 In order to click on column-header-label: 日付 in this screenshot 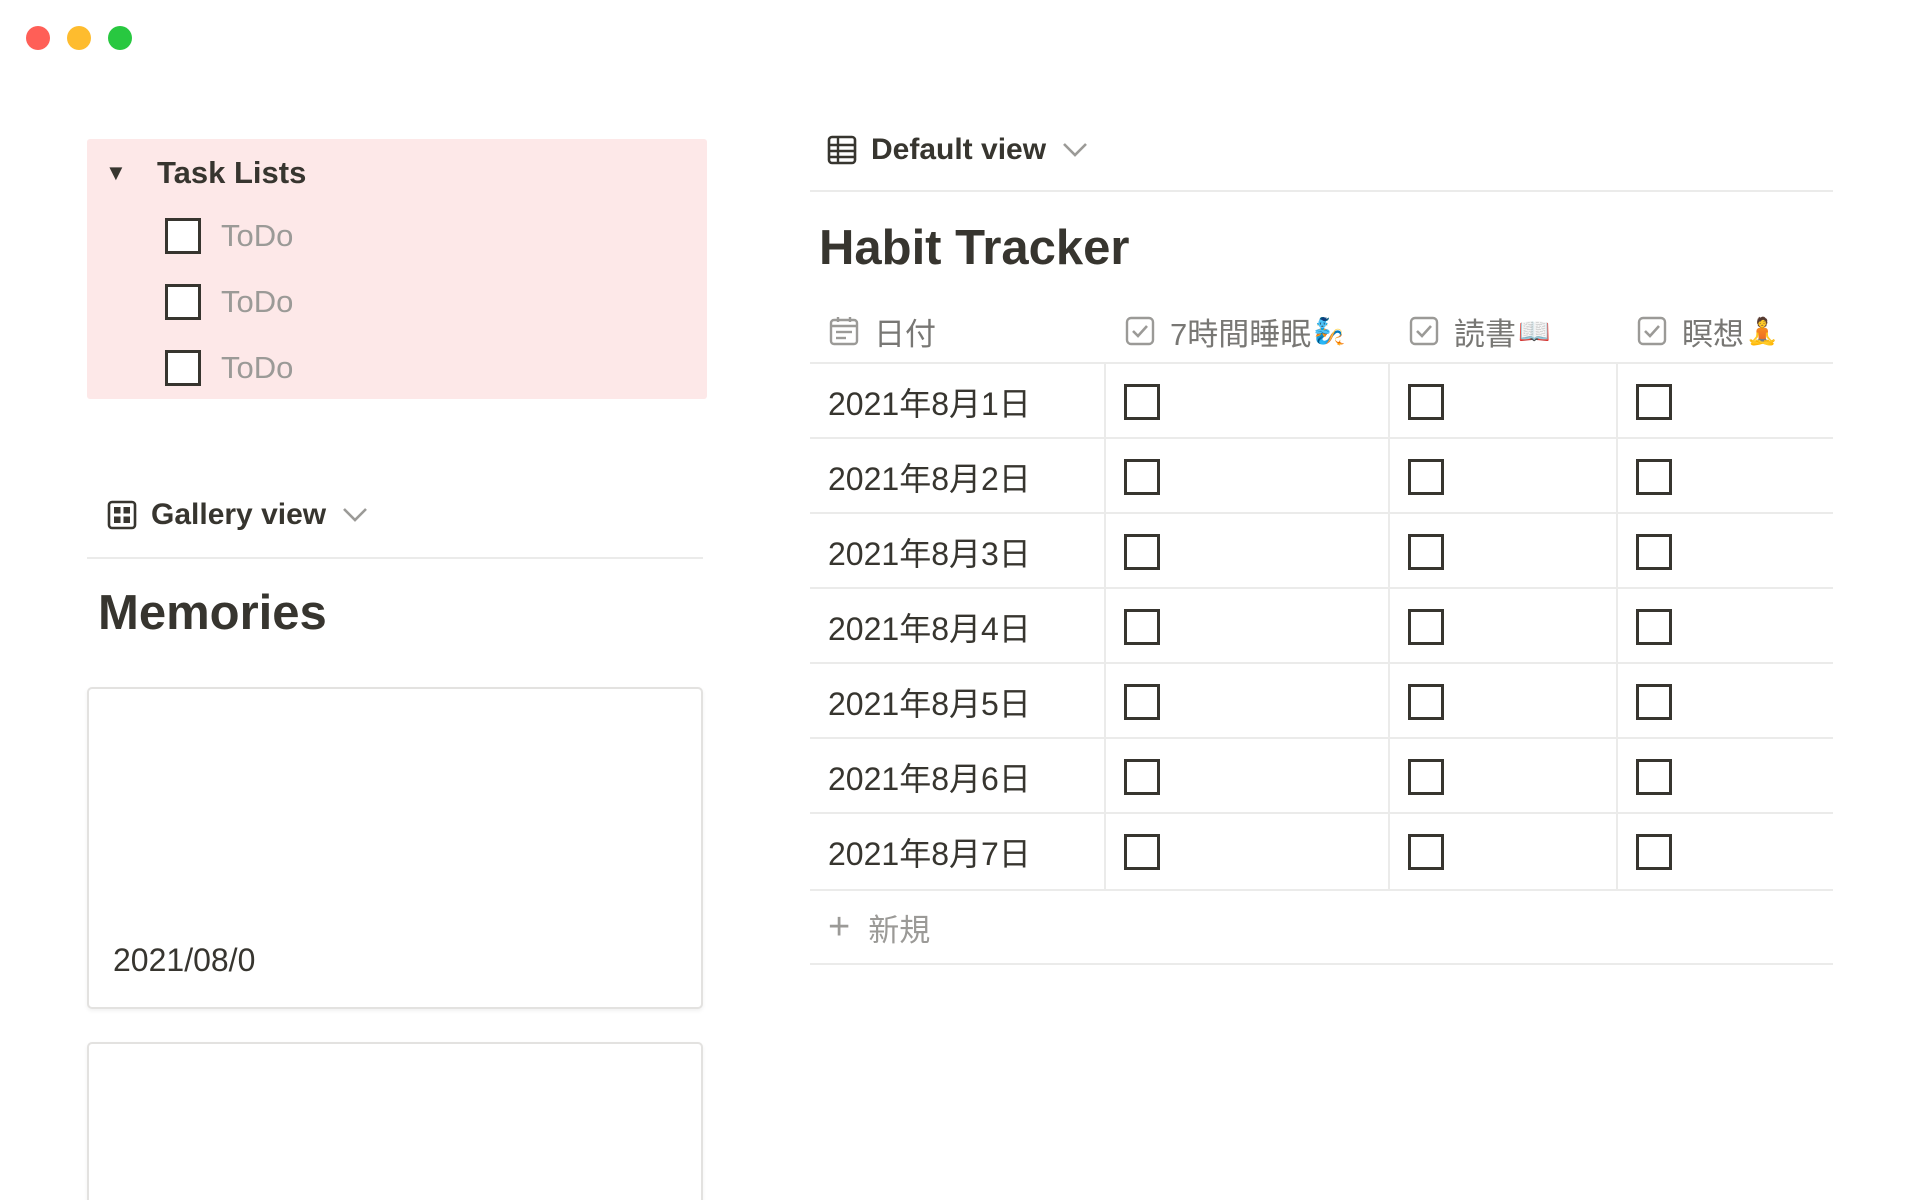, I will do `click(905, 334)`.